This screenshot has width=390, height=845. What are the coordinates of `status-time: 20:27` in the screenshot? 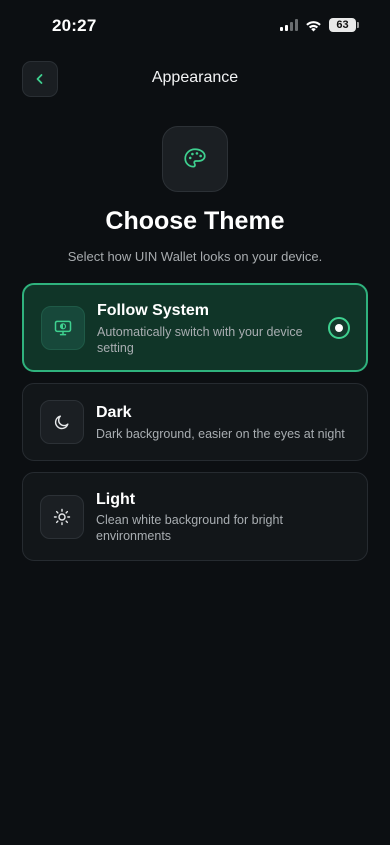 It's located at (74, 25).